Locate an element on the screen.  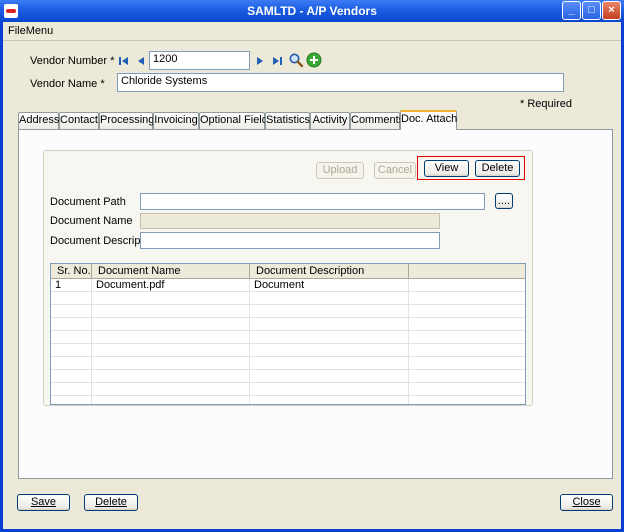
vendor-name-input: Chloride Systems is located at coordinates (340, 82).